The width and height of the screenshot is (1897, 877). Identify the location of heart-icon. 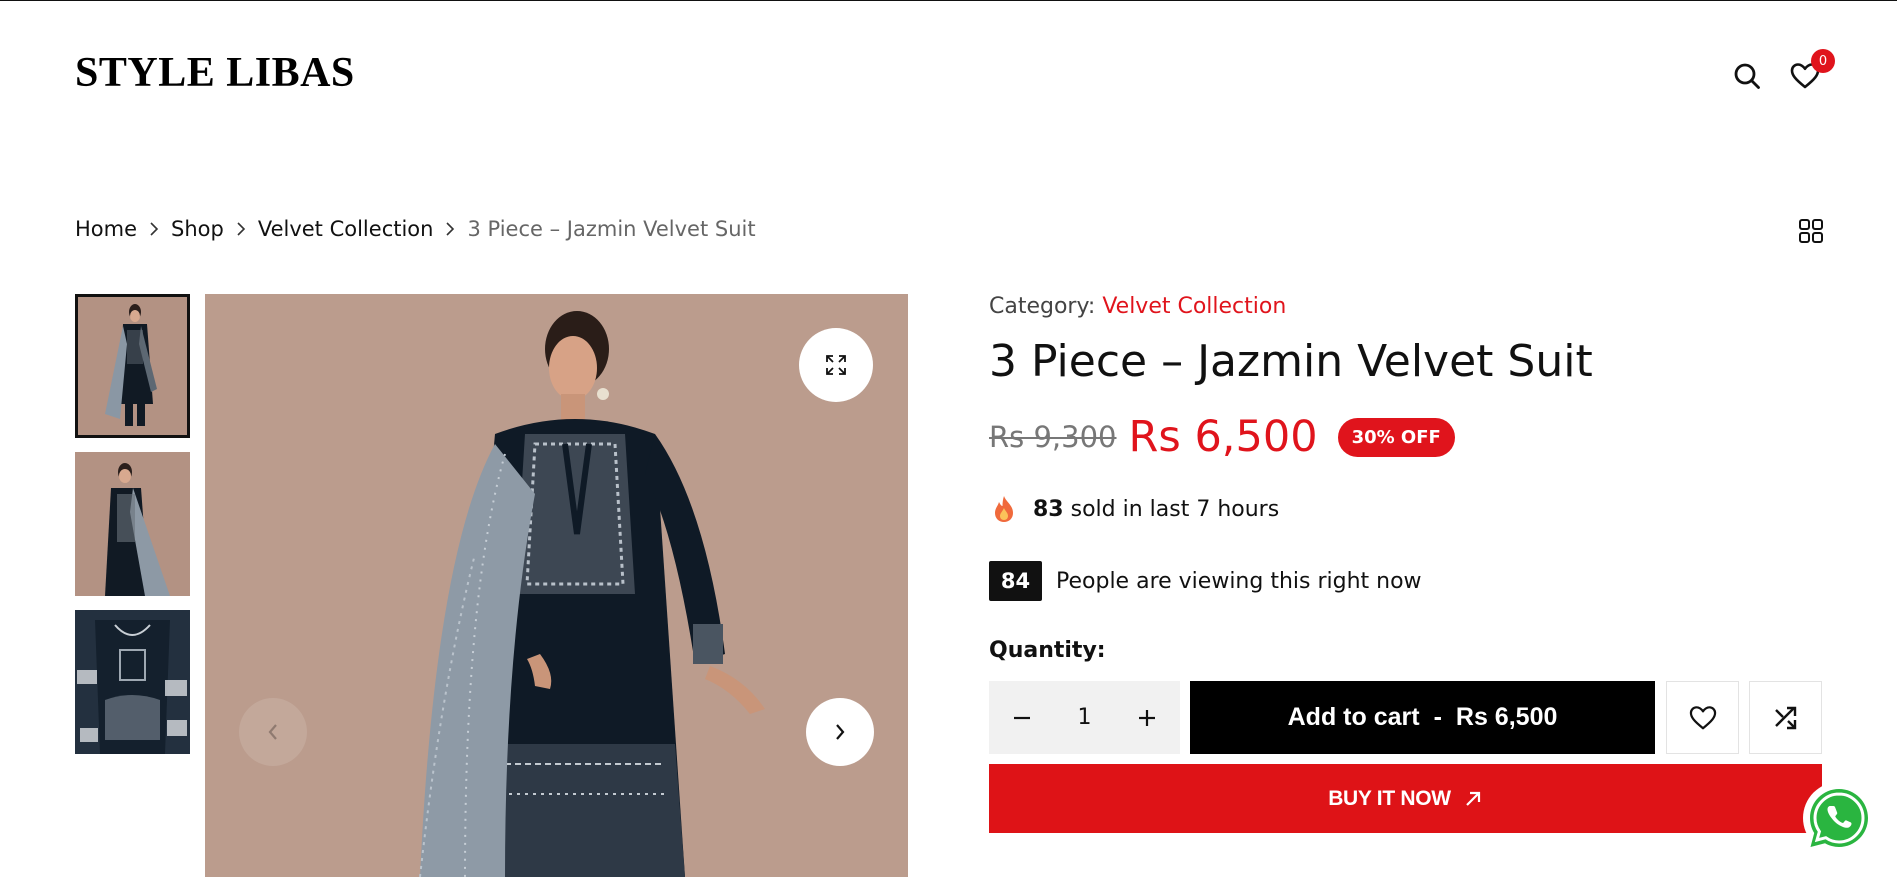
(1702, 717).